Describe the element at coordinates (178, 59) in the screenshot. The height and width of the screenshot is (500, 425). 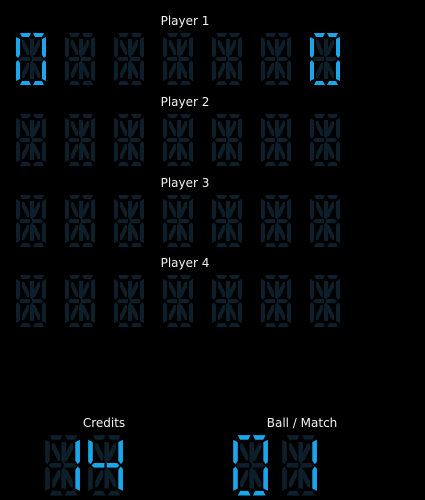
I see `player-1-score-display` at that location.